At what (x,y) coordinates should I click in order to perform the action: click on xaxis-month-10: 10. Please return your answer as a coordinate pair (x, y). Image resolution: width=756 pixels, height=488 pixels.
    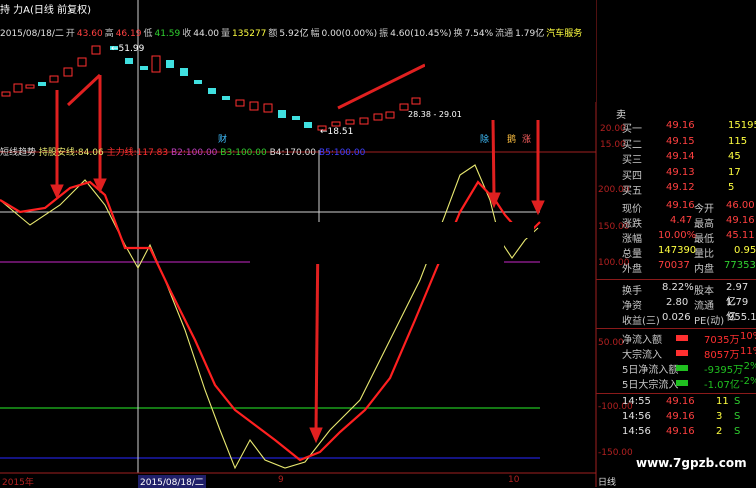
    Looking at the image, I should click on (514, 480).